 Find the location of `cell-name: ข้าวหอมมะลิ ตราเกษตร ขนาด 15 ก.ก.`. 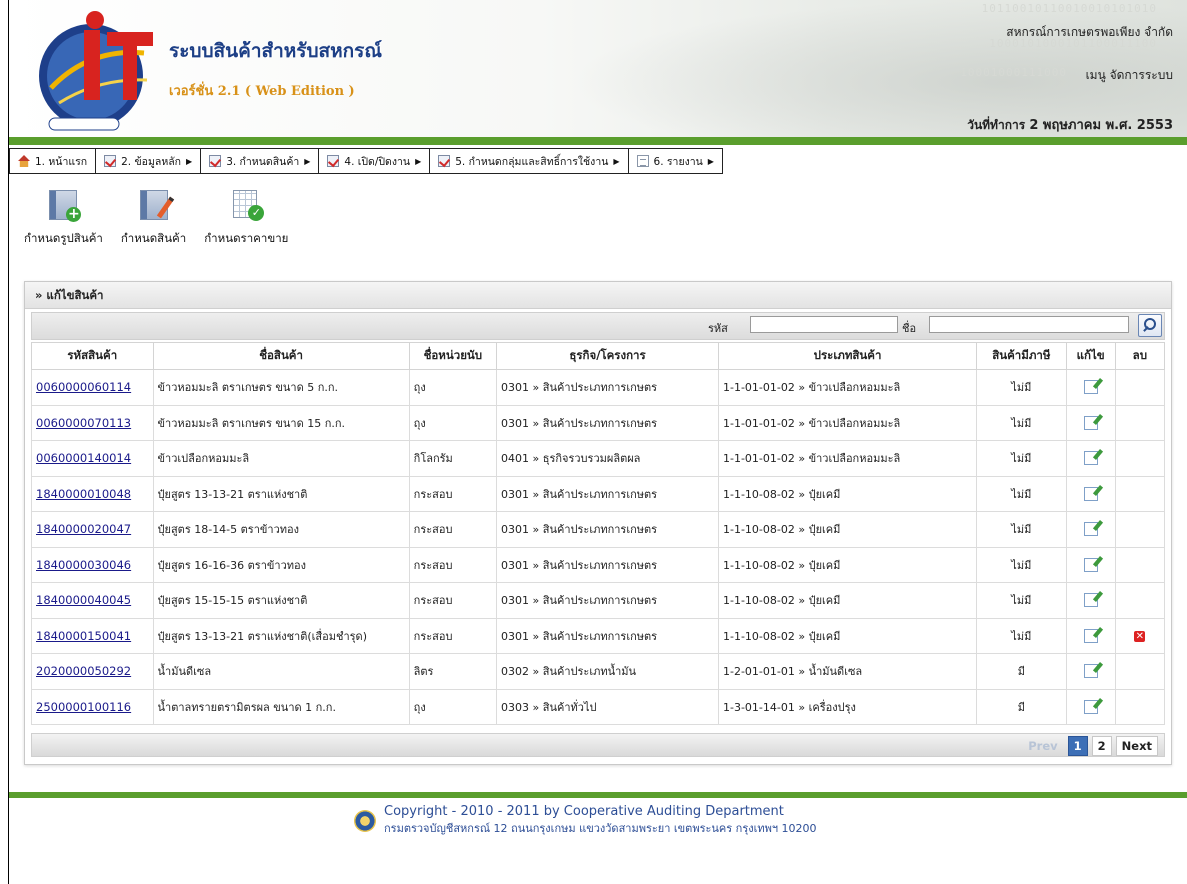

cell-name: ข้าวหอมมะลิ ตราเกษตร ขนาด 15 ก.ก. is located at coordinates (281, 422).